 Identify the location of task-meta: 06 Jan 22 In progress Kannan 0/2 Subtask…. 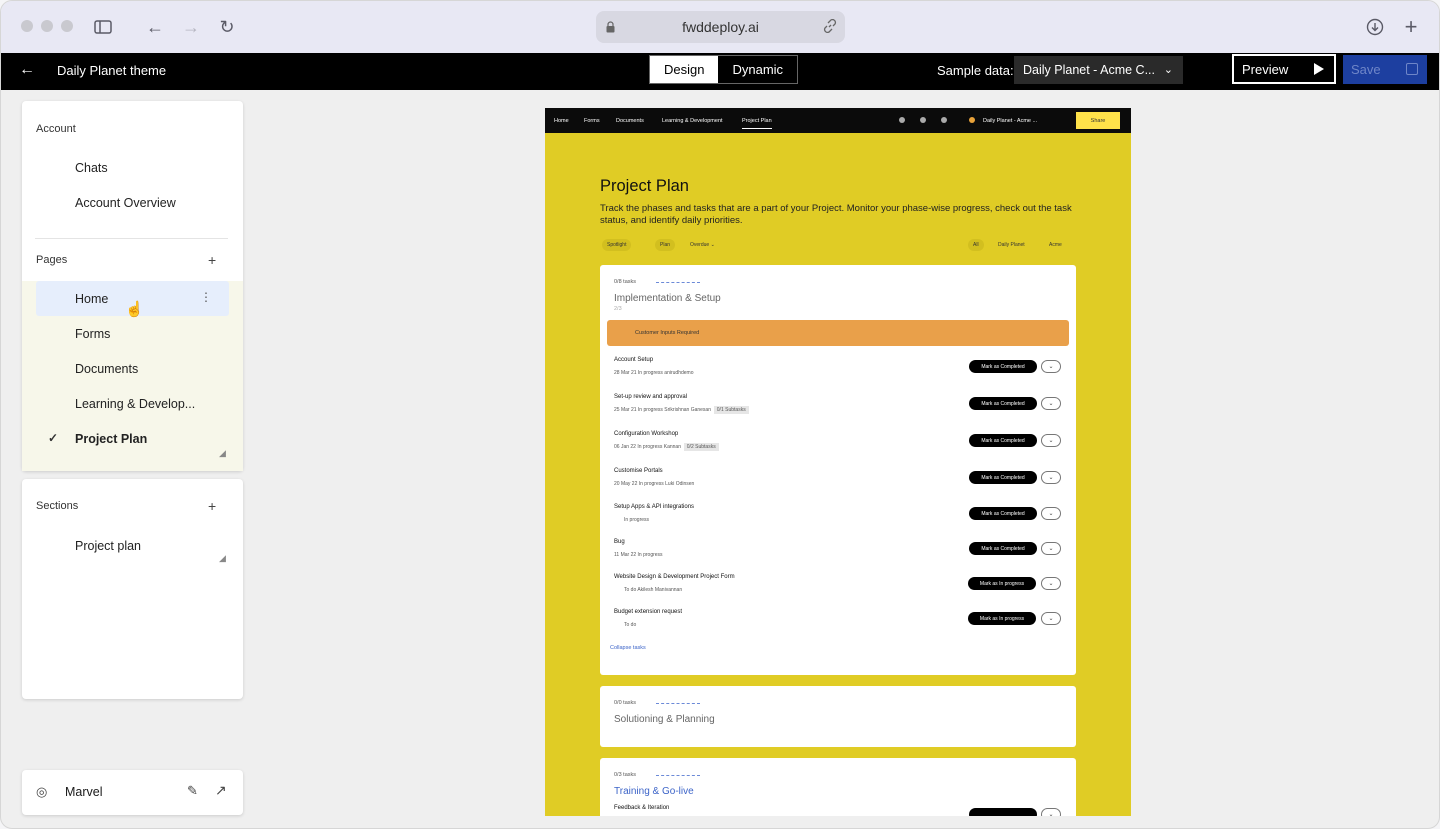
(666, 447).